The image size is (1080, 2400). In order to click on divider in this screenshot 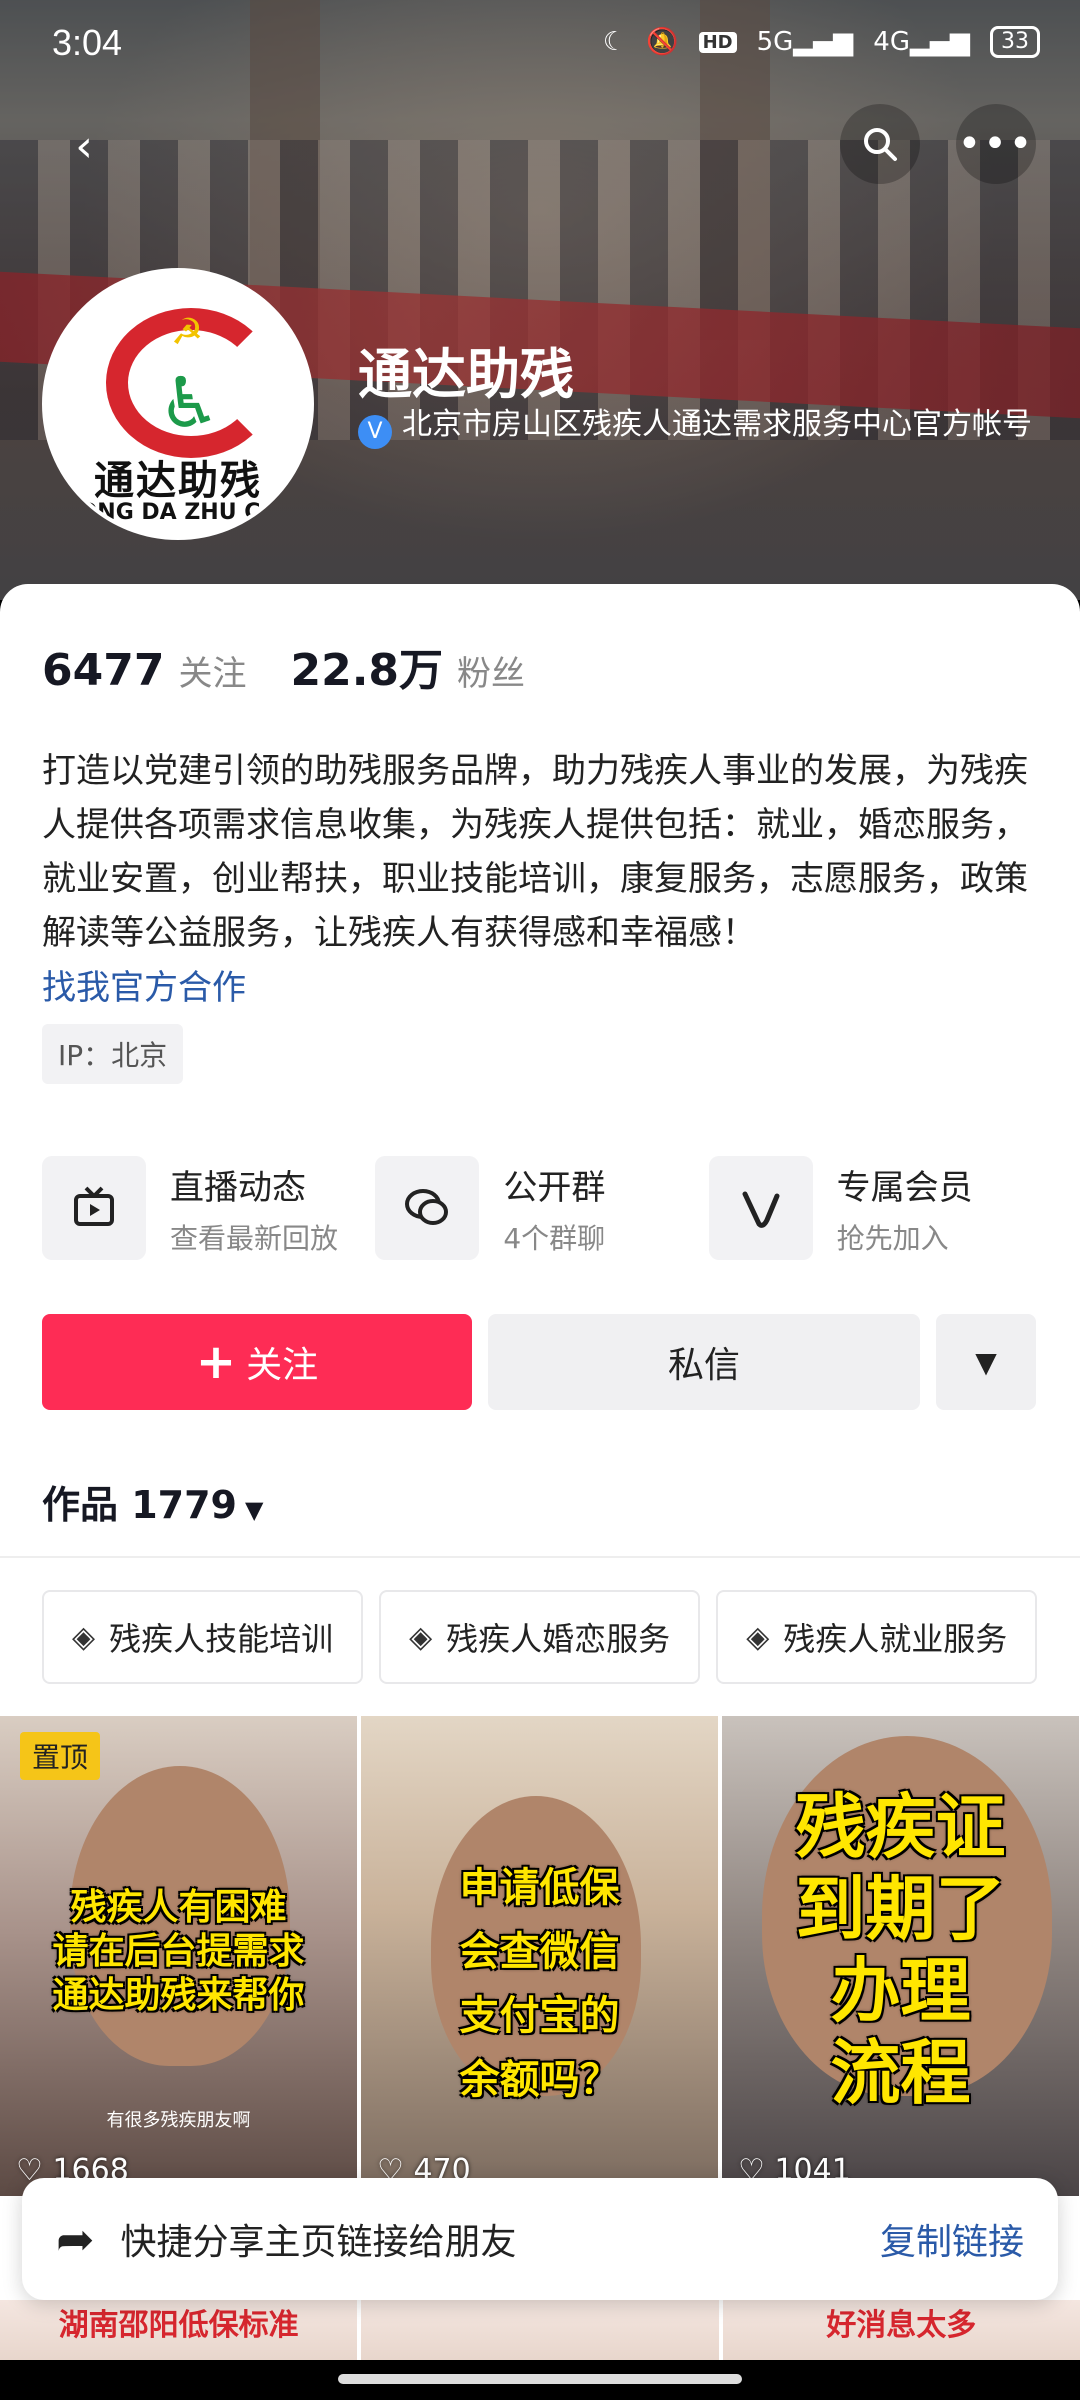, I will do `click(540, 1557)`.